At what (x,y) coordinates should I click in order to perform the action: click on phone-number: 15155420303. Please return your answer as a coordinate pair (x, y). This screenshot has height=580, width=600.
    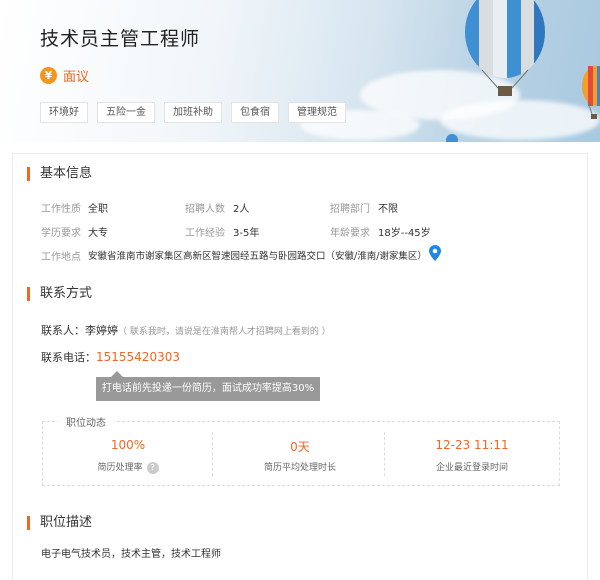
    Looking at the image, I should click on (138, 357).